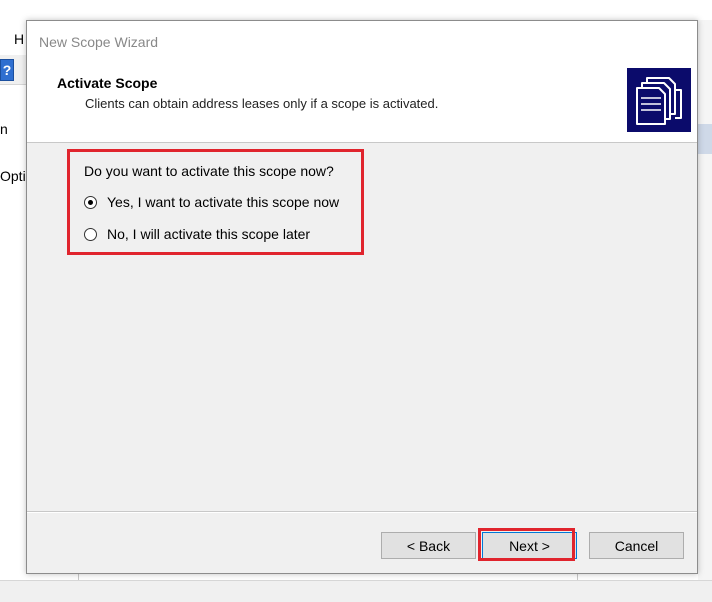 The height and width of the screenshot is (602, 712). Describe the element at coordinates (19, 39) in the screenshot. I see `background-menu-item: H` at that location.